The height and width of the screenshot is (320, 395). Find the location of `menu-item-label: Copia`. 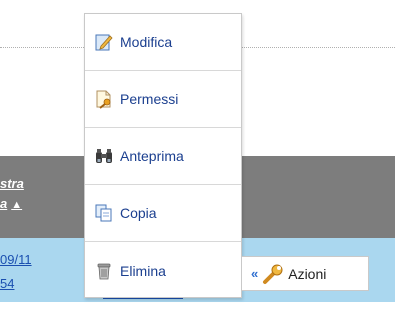

menu-item-label: Copia is located at coordinates (138, 213).